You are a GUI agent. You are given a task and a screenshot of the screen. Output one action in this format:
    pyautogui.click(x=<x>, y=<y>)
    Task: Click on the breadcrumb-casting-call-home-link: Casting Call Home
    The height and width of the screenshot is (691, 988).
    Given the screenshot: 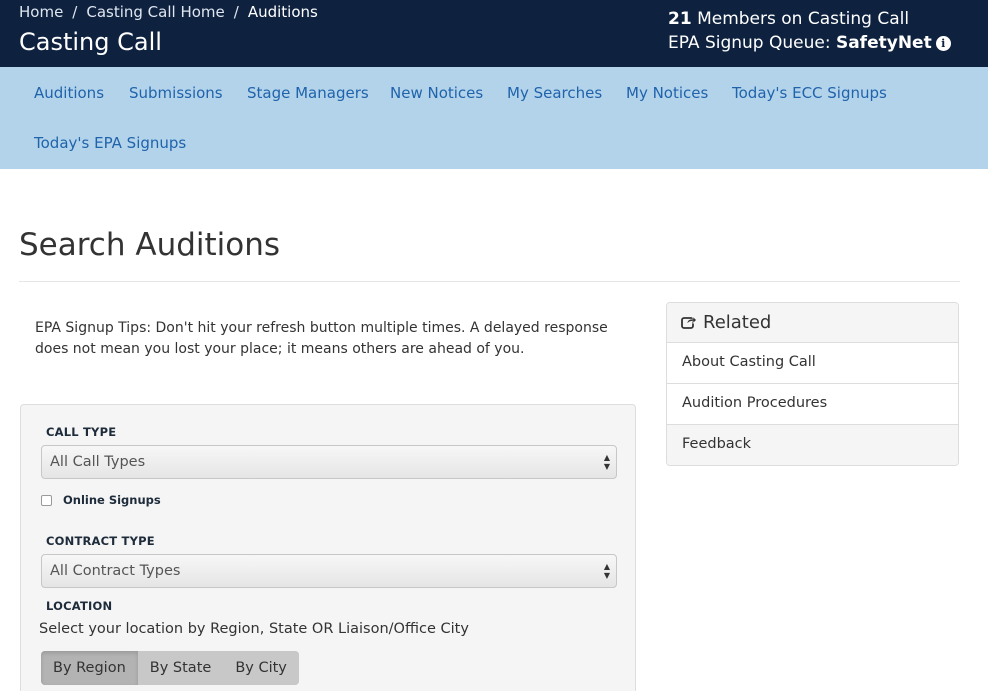 What is the action you would take?
    pyautogui.click(x=155, y=12)
    